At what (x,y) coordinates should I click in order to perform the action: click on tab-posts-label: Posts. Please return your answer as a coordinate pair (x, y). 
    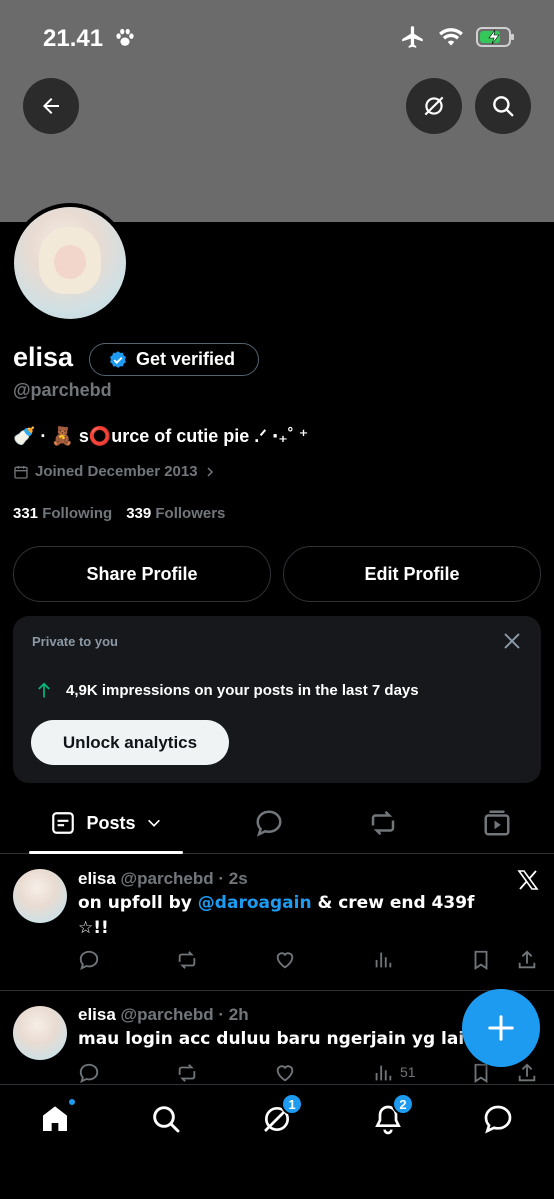
    Looking at the image, I should click on (111, 822).